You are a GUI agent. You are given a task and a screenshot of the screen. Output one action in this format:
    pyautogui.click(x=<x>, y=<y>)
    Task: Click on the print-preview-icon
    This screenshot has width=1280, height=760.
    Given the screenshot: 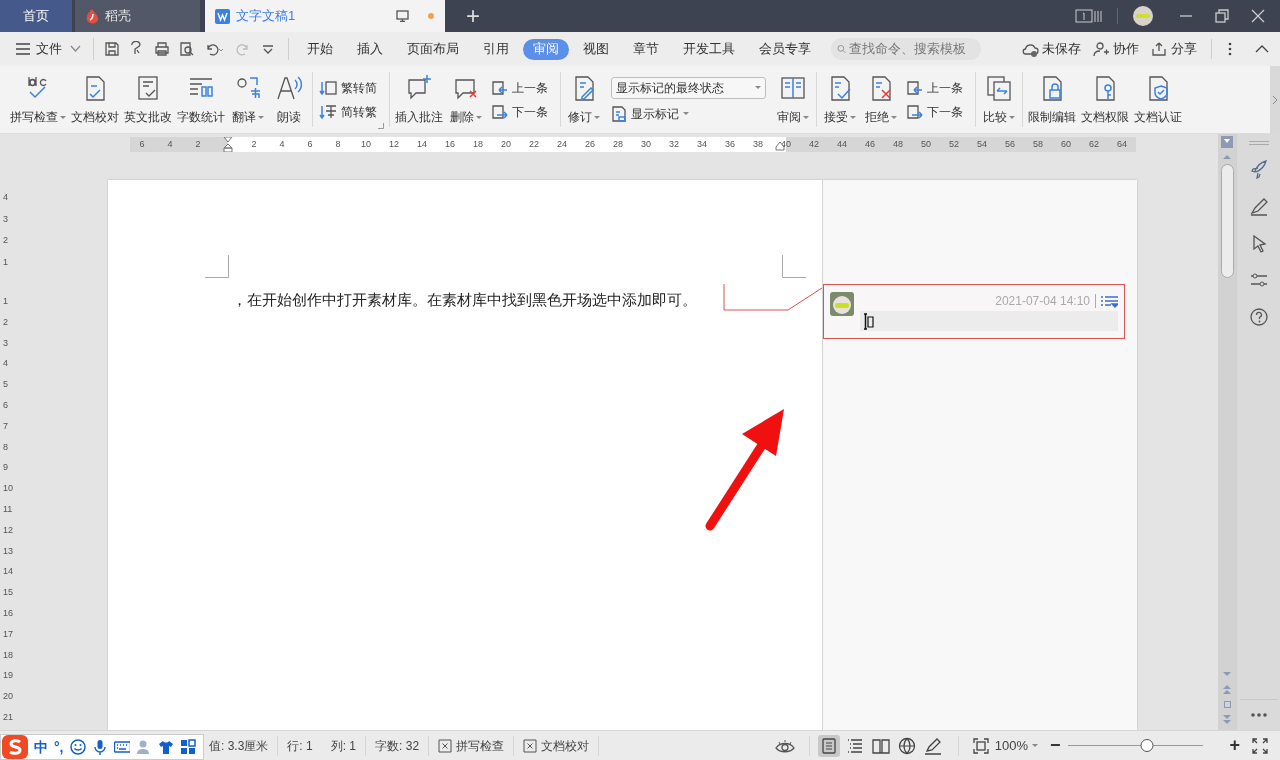 What is the action you would take?
    pyautogui.click(x=187, y=49)
    